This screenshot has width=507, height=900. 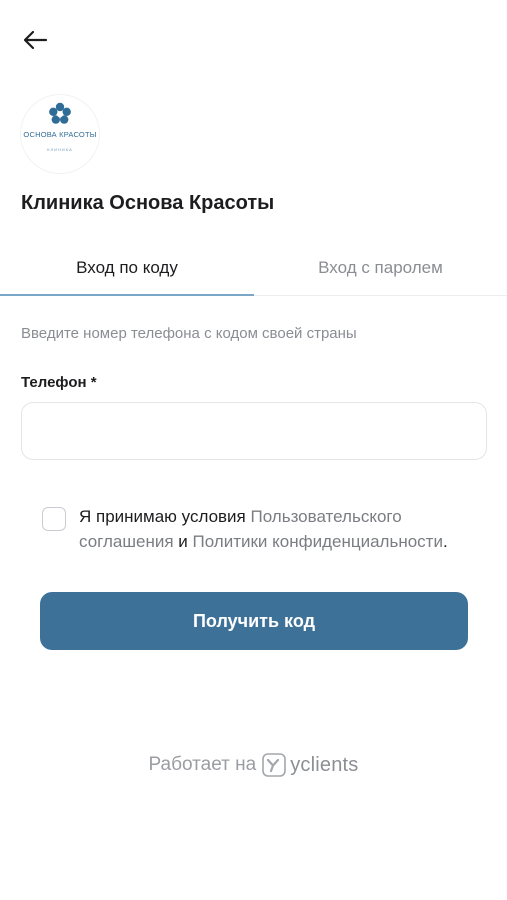 I want to click on flower-icon, so click(x=60, y=113).